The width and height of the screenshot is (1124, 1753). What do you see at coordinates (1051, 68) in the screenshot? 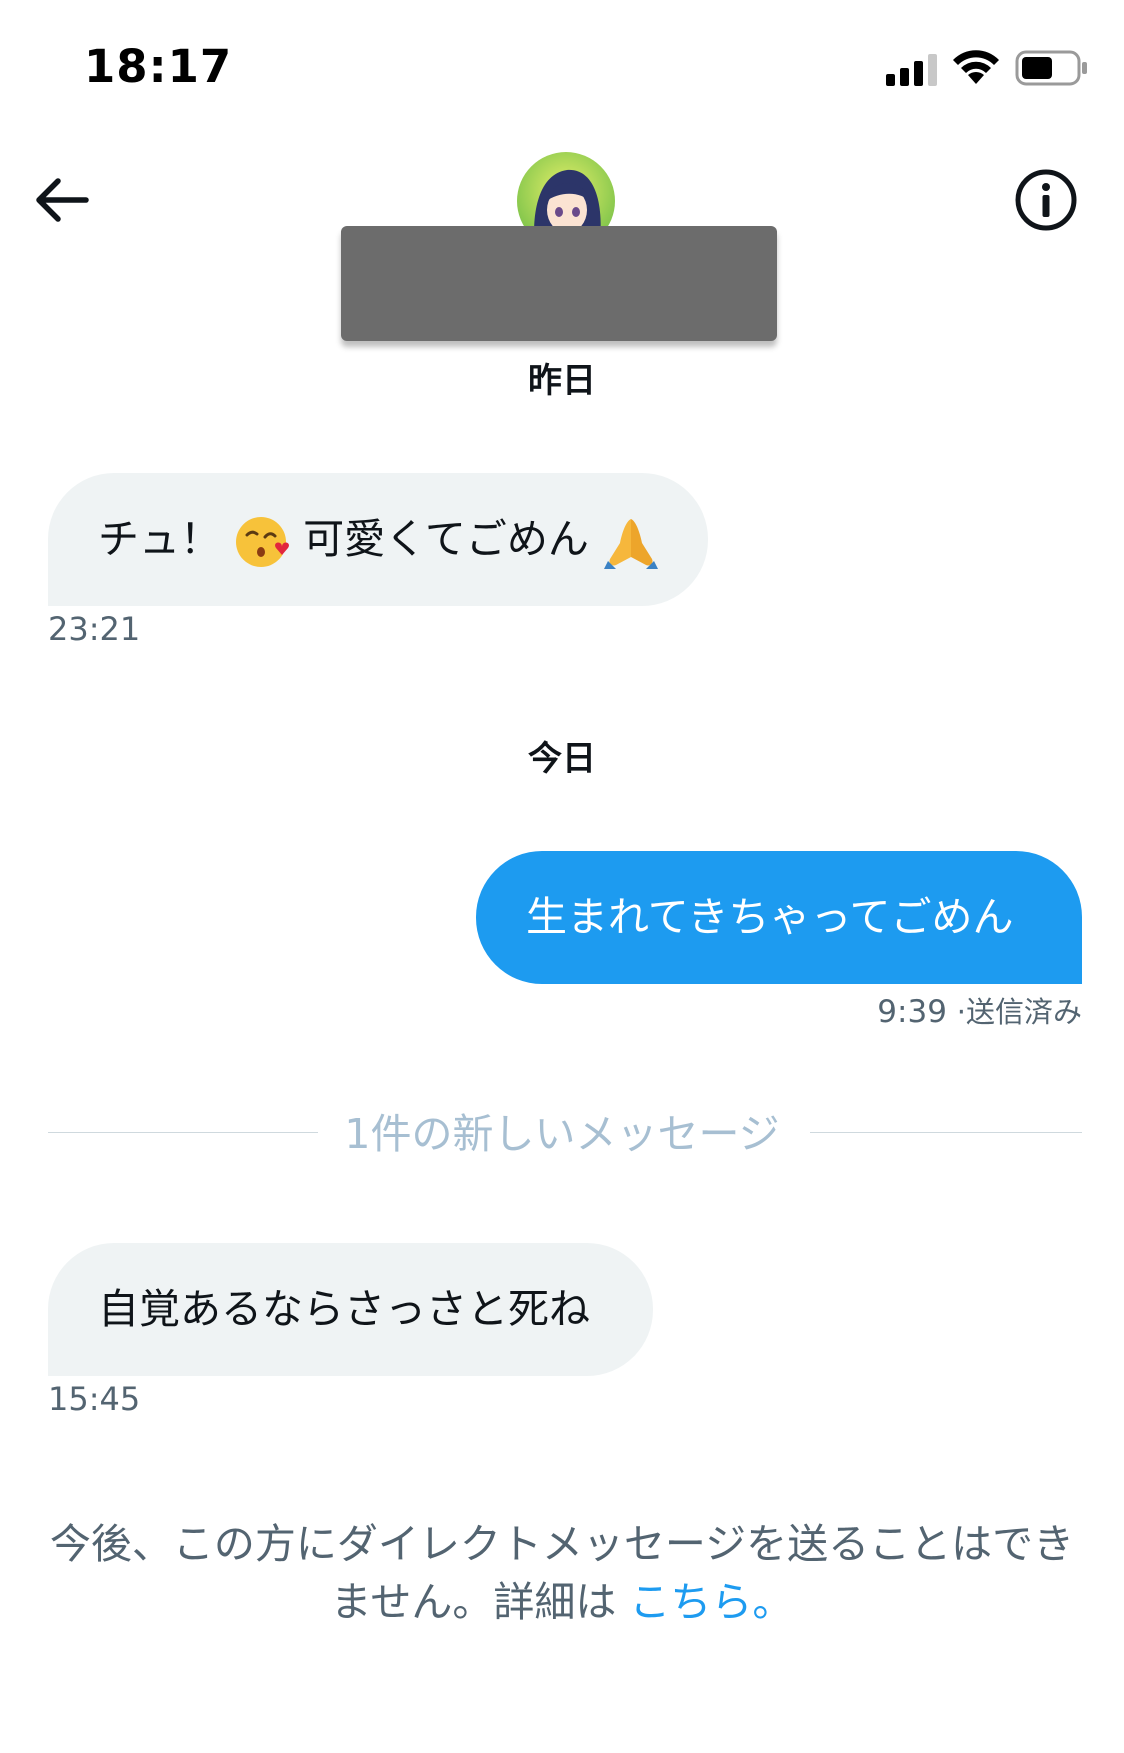
I see `battery-icon` at bounding box center [1051, 68].